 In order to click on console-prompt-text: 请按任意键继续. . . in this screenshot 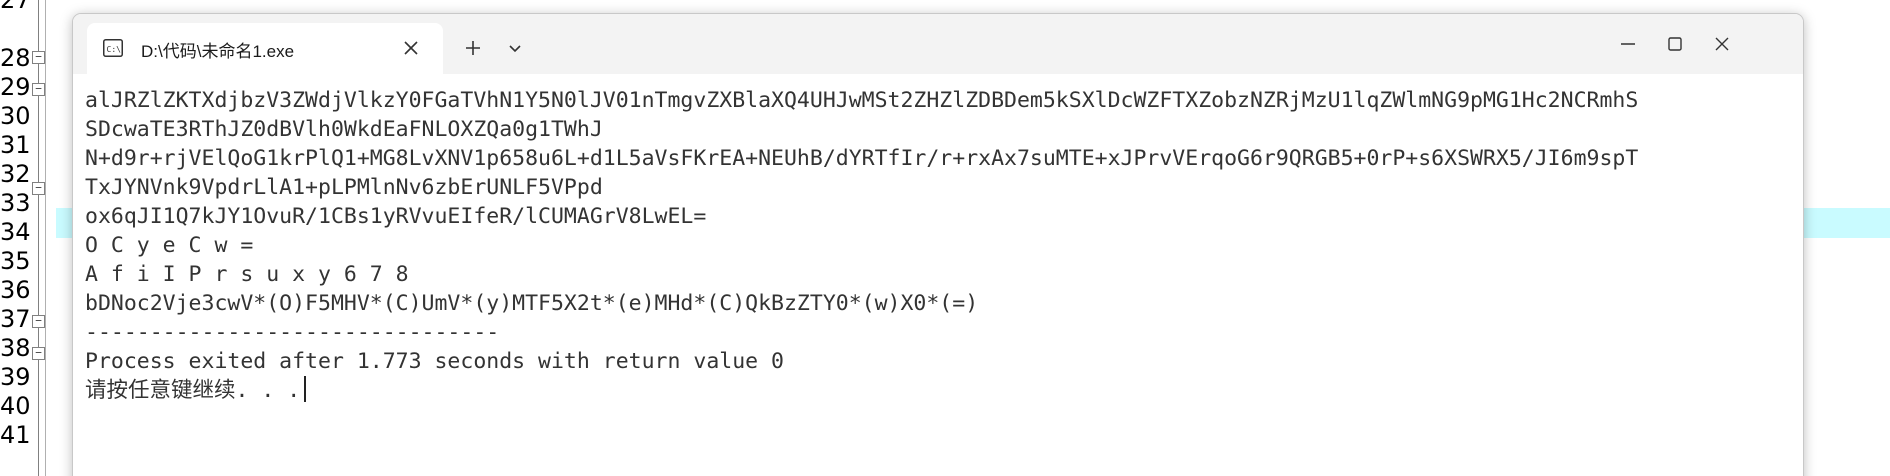, I will do `click(193, 390)`.